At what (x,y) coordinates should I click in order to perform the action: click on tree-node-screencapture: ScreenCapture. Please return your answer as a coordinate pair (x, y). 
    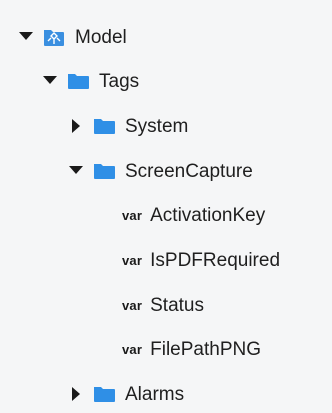
    Looking at the image, I should click on (166, 171).